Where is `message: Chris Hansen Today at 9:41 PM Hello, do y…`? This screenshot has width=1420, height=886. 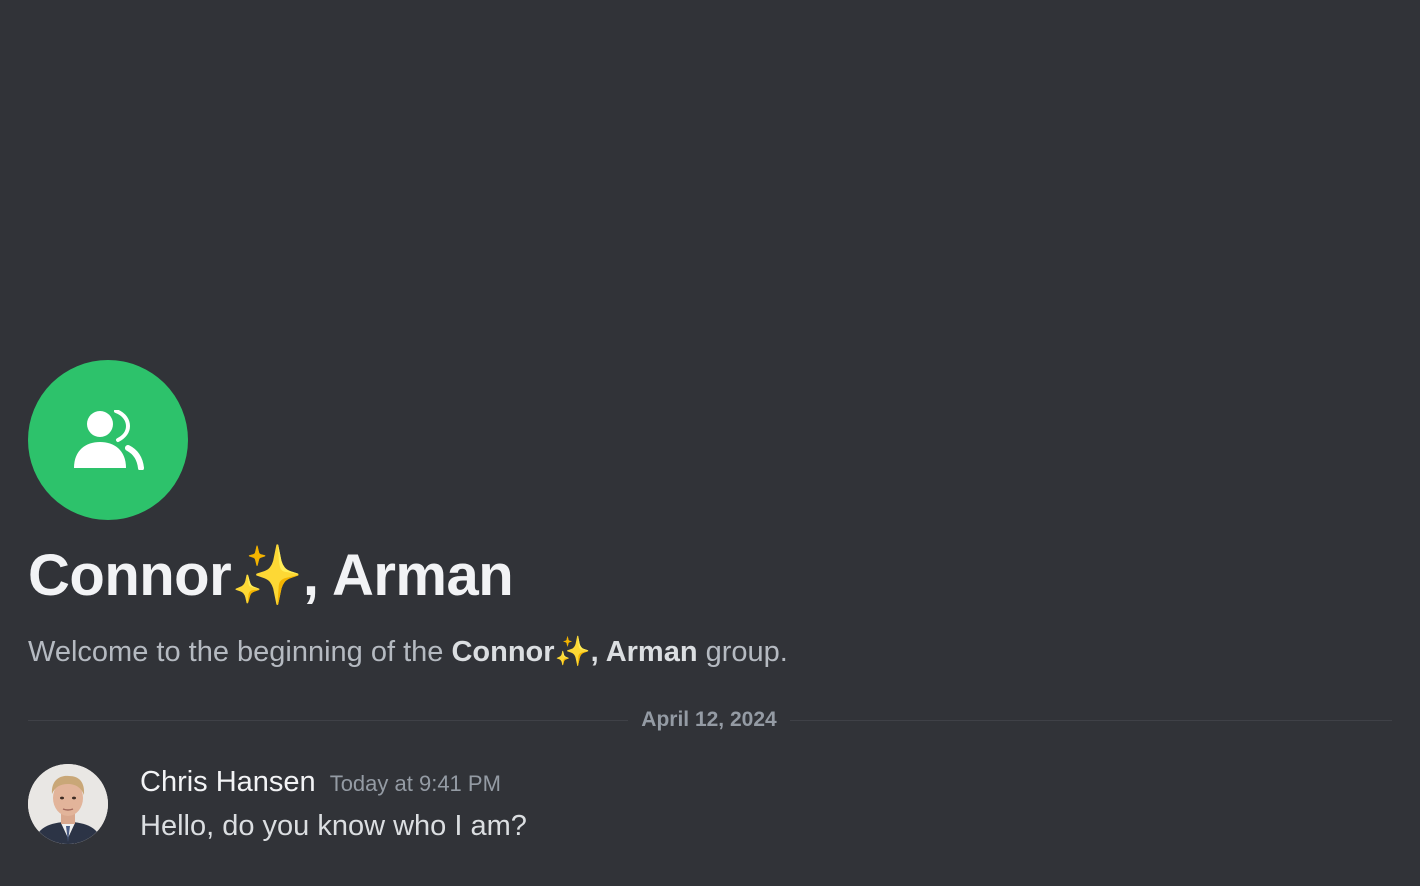
message: Chris Hansen Today at 9:41 PM Hello, do y… is located at coordinates (708, 810).